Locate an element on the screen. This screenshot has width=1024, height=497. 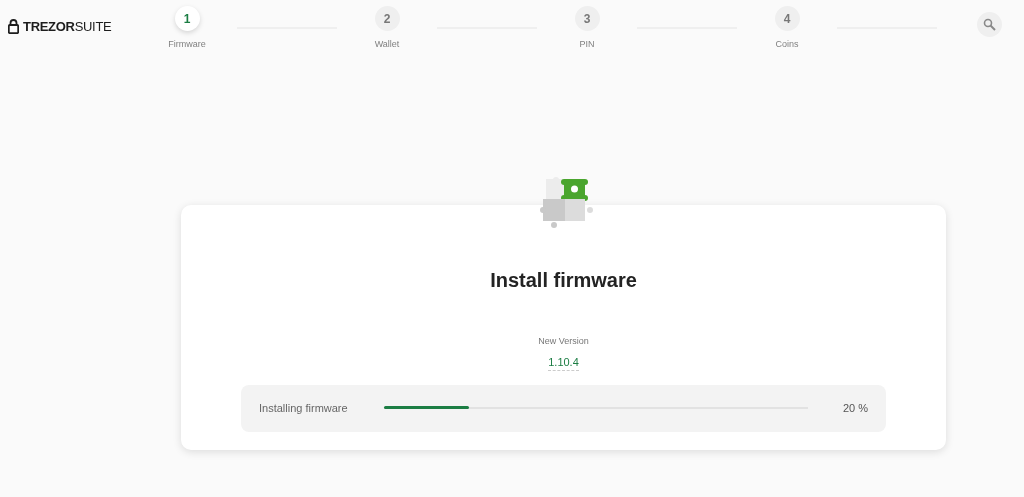
card-title: Install firmware is located at coordinates (563, 280).